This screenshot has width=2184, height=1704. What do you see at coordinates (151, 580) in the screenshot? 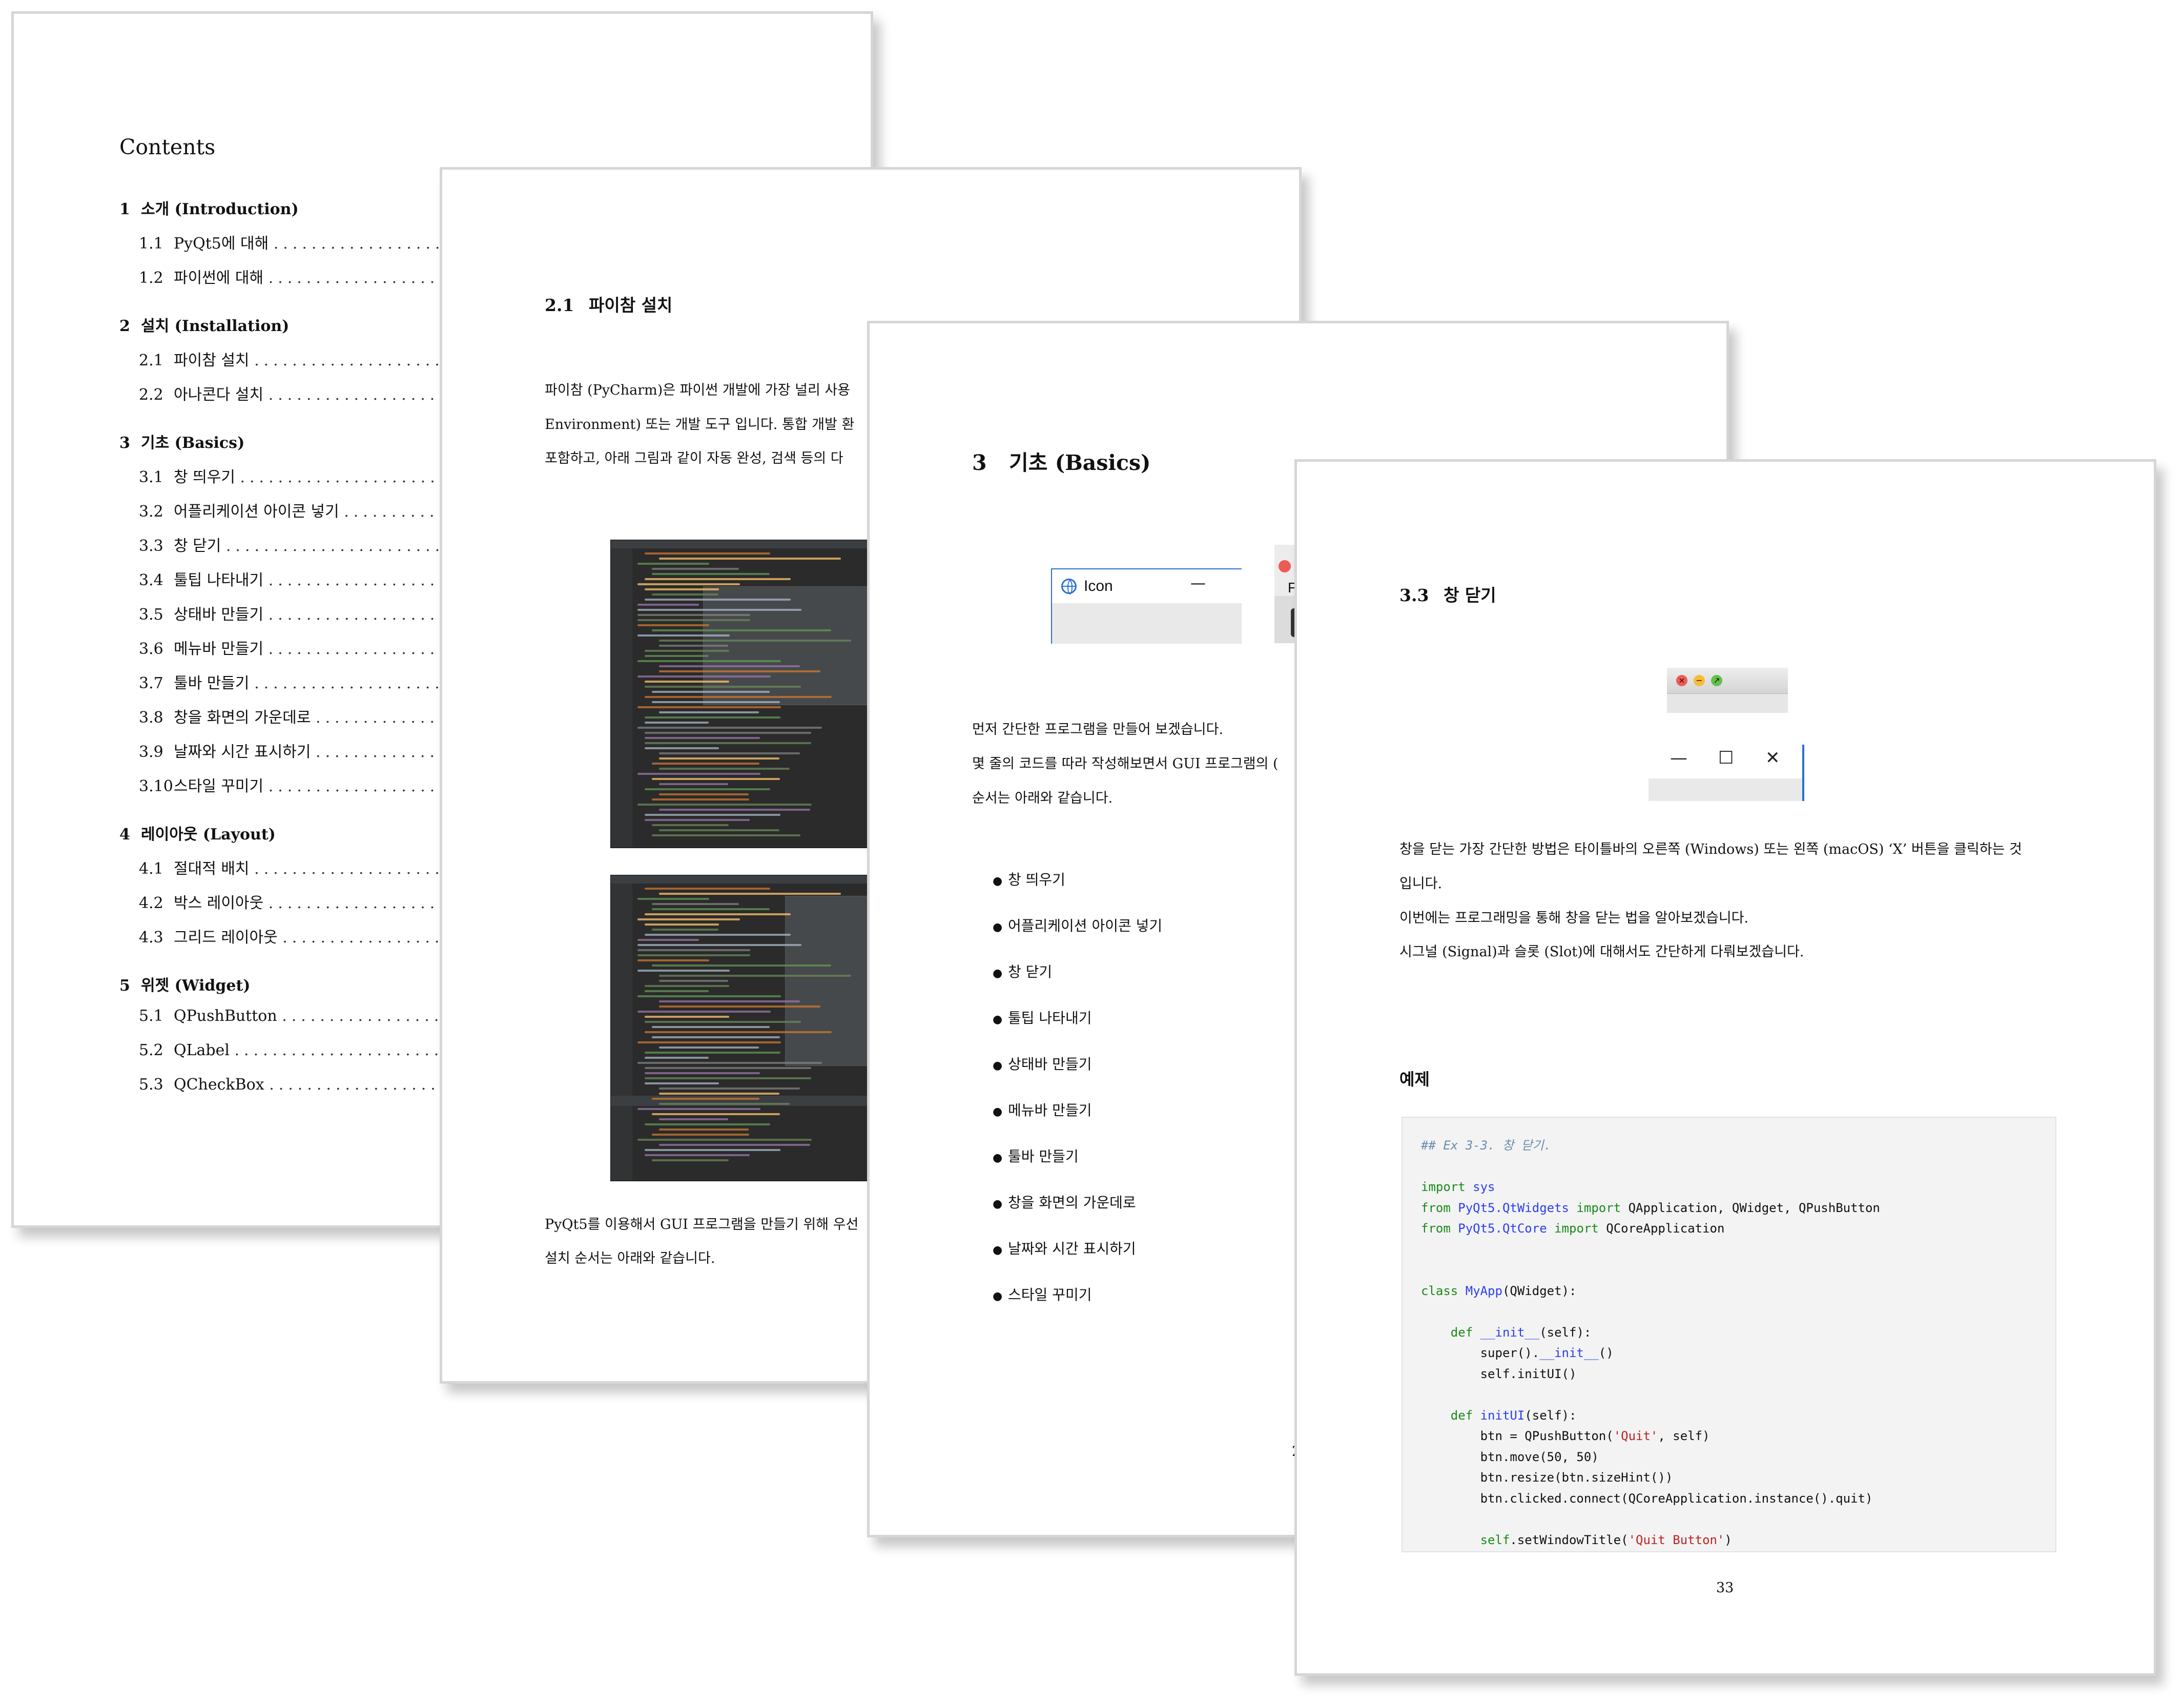
I see `toc-entry-number: 3.4` at bounding box center [151, 580].